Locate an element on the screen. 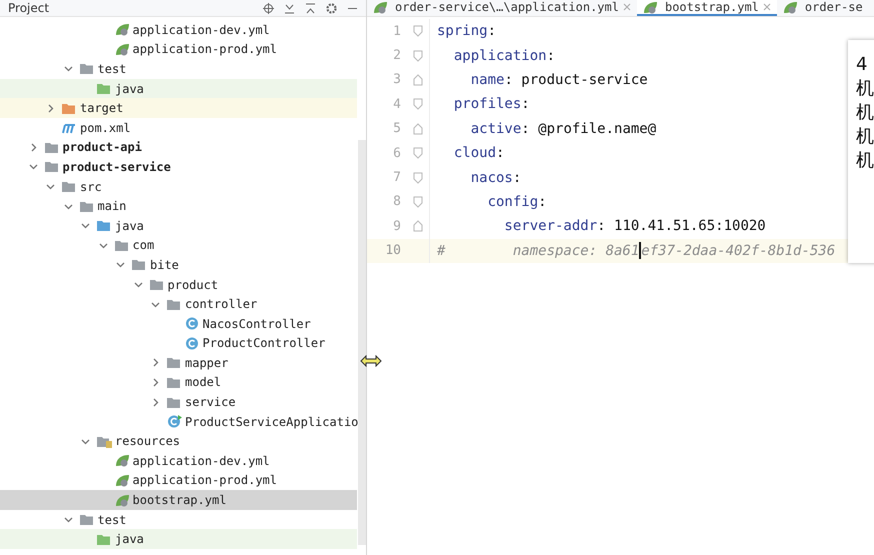  tree-row: ProductServiceApplicatio is located at coordinates (178, 422).